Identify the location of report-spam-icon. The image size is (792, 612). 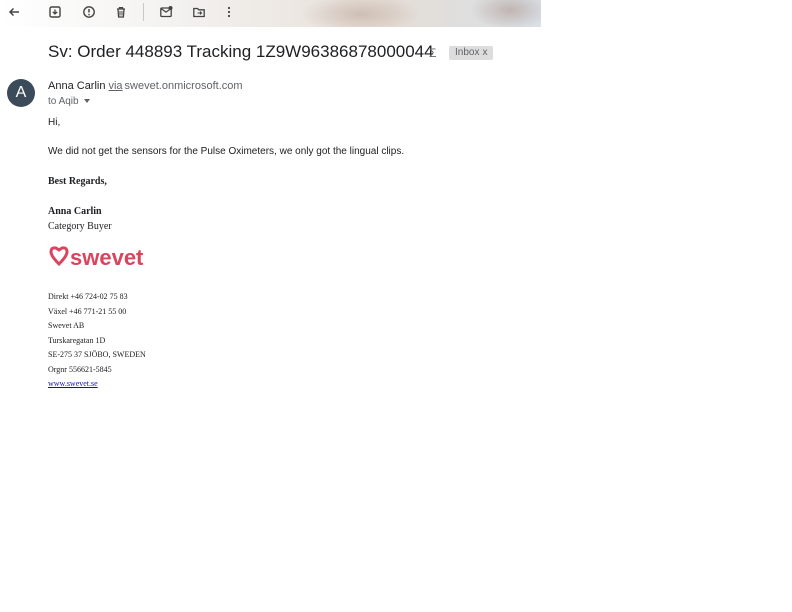
(89, 12).